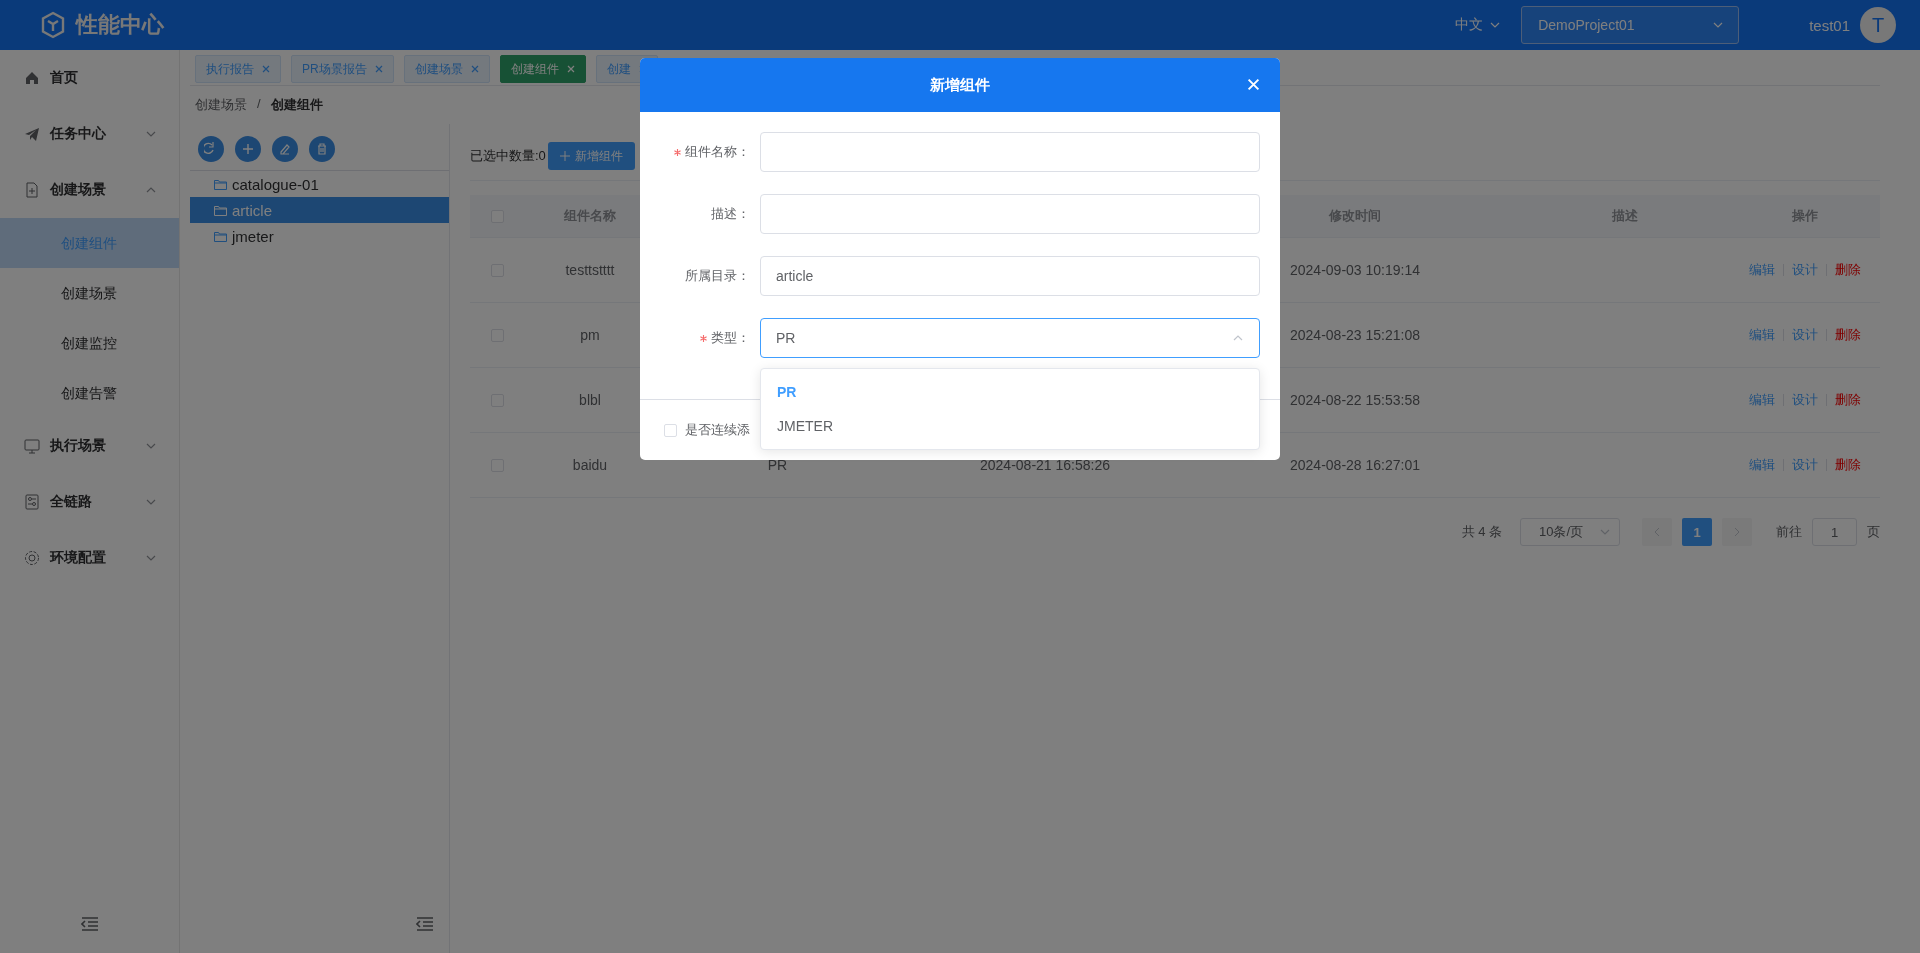 The height and width of the screenshot is (953, 1920). What do you see at coordinates (89, 558) in the screenshot?
I see `menu-group: 环境配置` at bounding box center [89, 558].